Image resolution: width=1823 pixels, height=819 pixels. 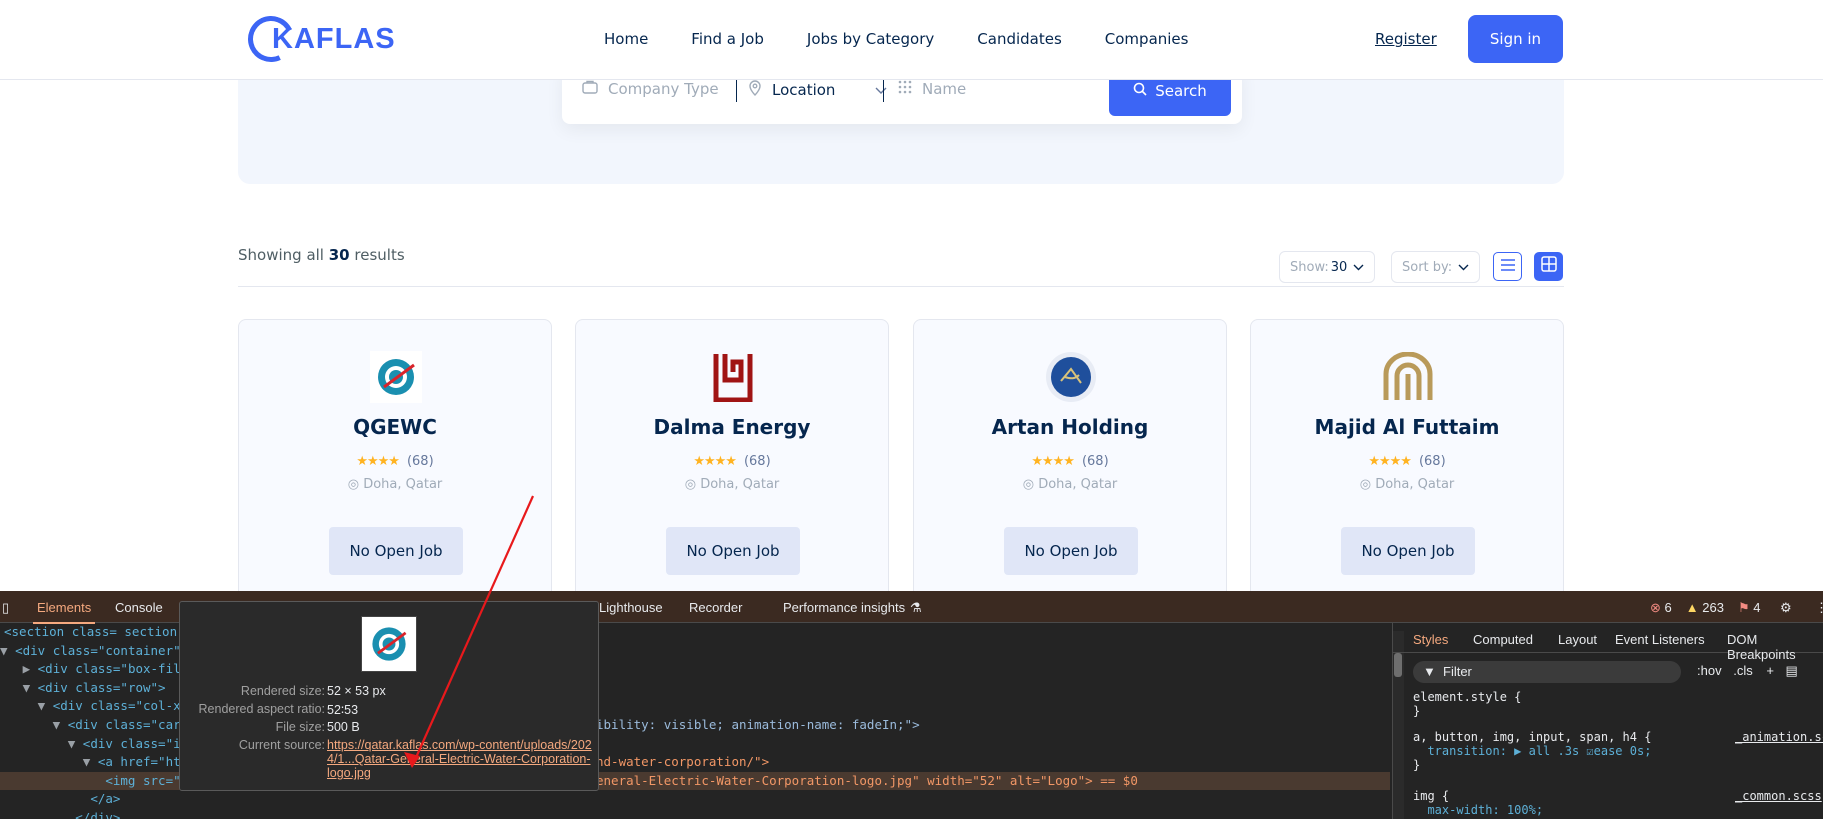 What do you see at coordinates (1617, 803) in the screenshot?
I see `style-rule: img {_common.scss max-width: 100%;` at bounding box center [1617, 803].